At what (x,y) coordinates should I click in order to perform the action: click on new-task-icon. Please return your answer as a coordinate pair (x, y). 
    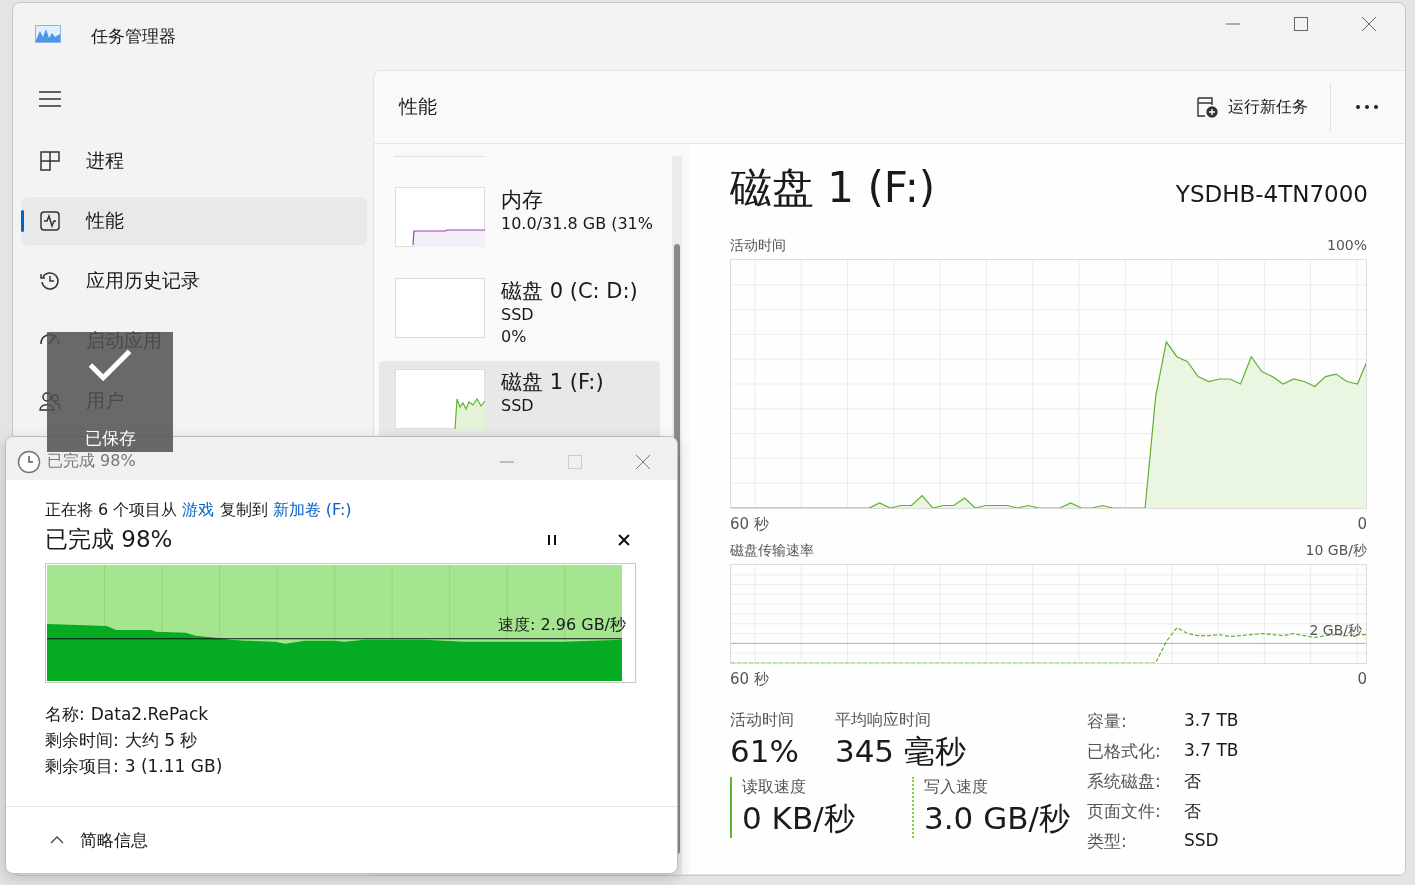
    Looking at the image, I should click on (1207, 107).